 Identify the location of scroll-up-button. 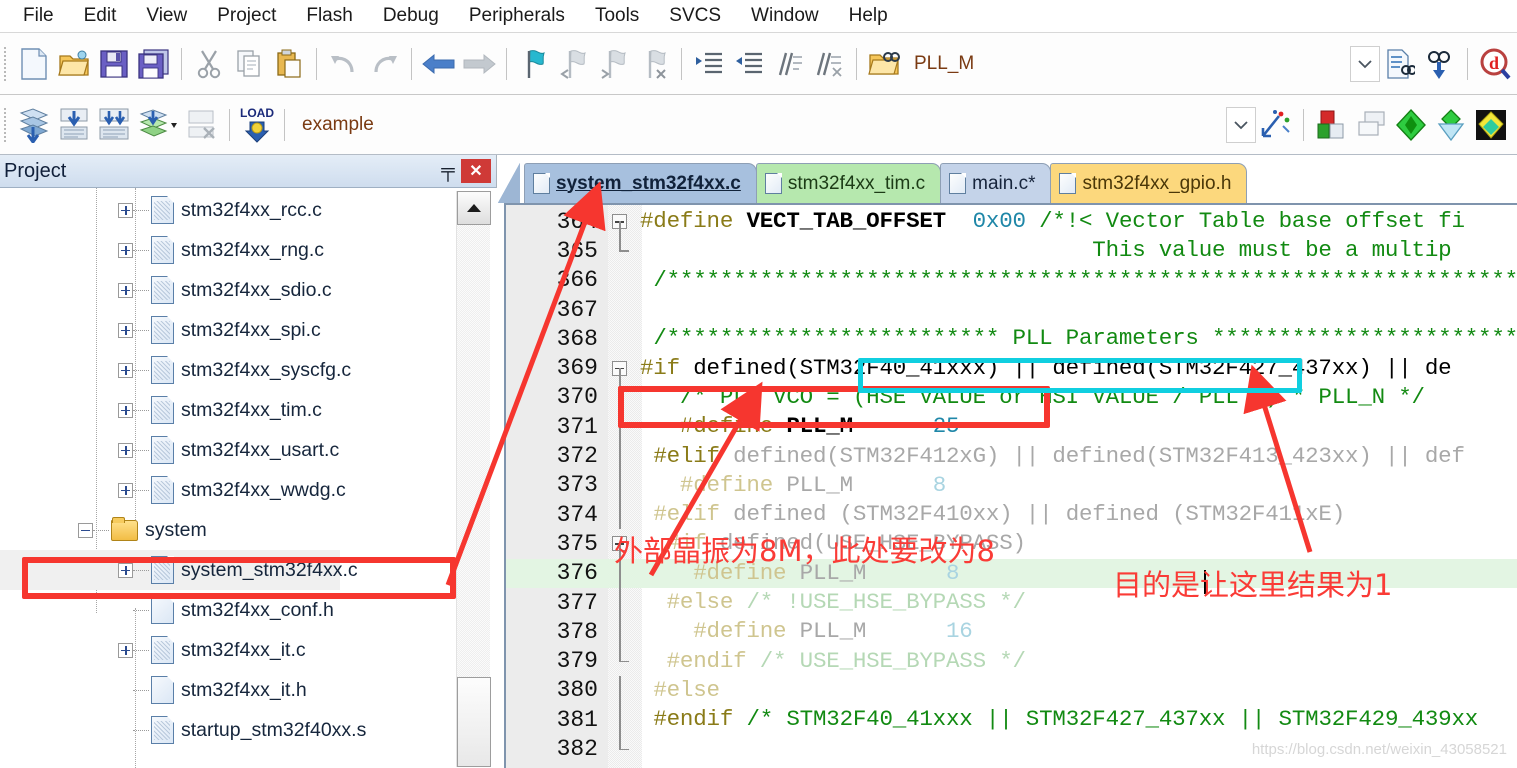
(474, 208).